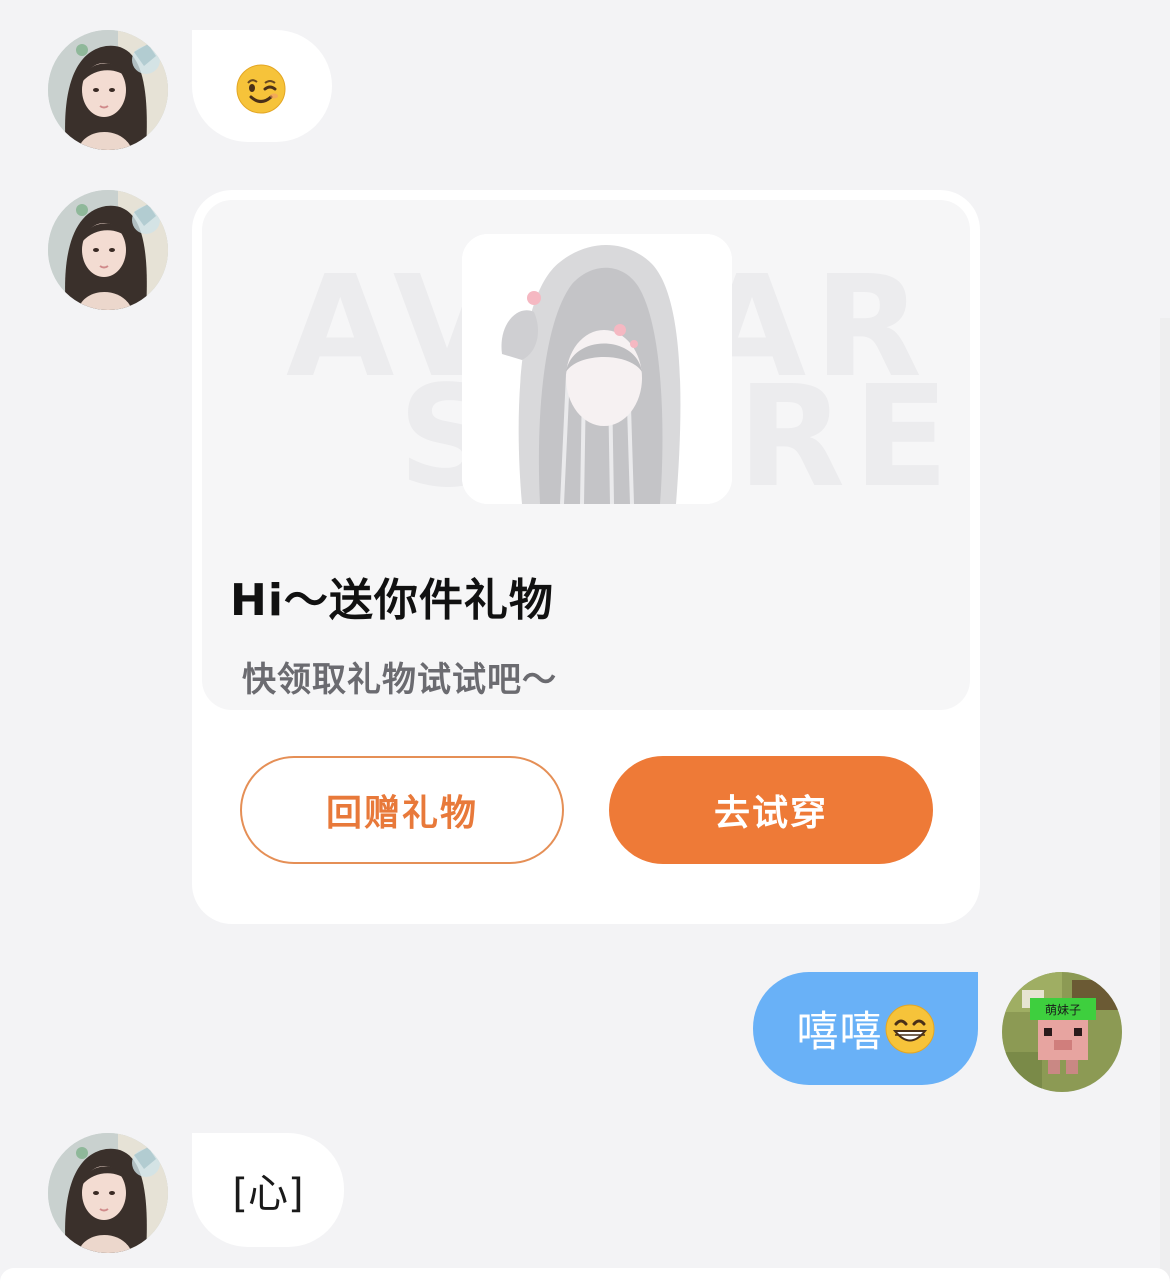 The width and height of the screenshot is (1170, 1282). Describe the element at coordinates (268, 1194) in the screenshot. I see `message-text: [心]` at that location.